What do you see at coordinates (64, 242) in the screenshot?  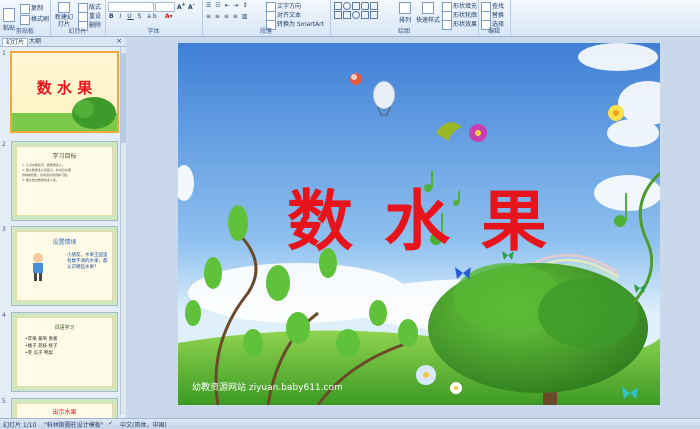 I see `thumb-3-title: 设置情境` at bounding box center [64, 242].